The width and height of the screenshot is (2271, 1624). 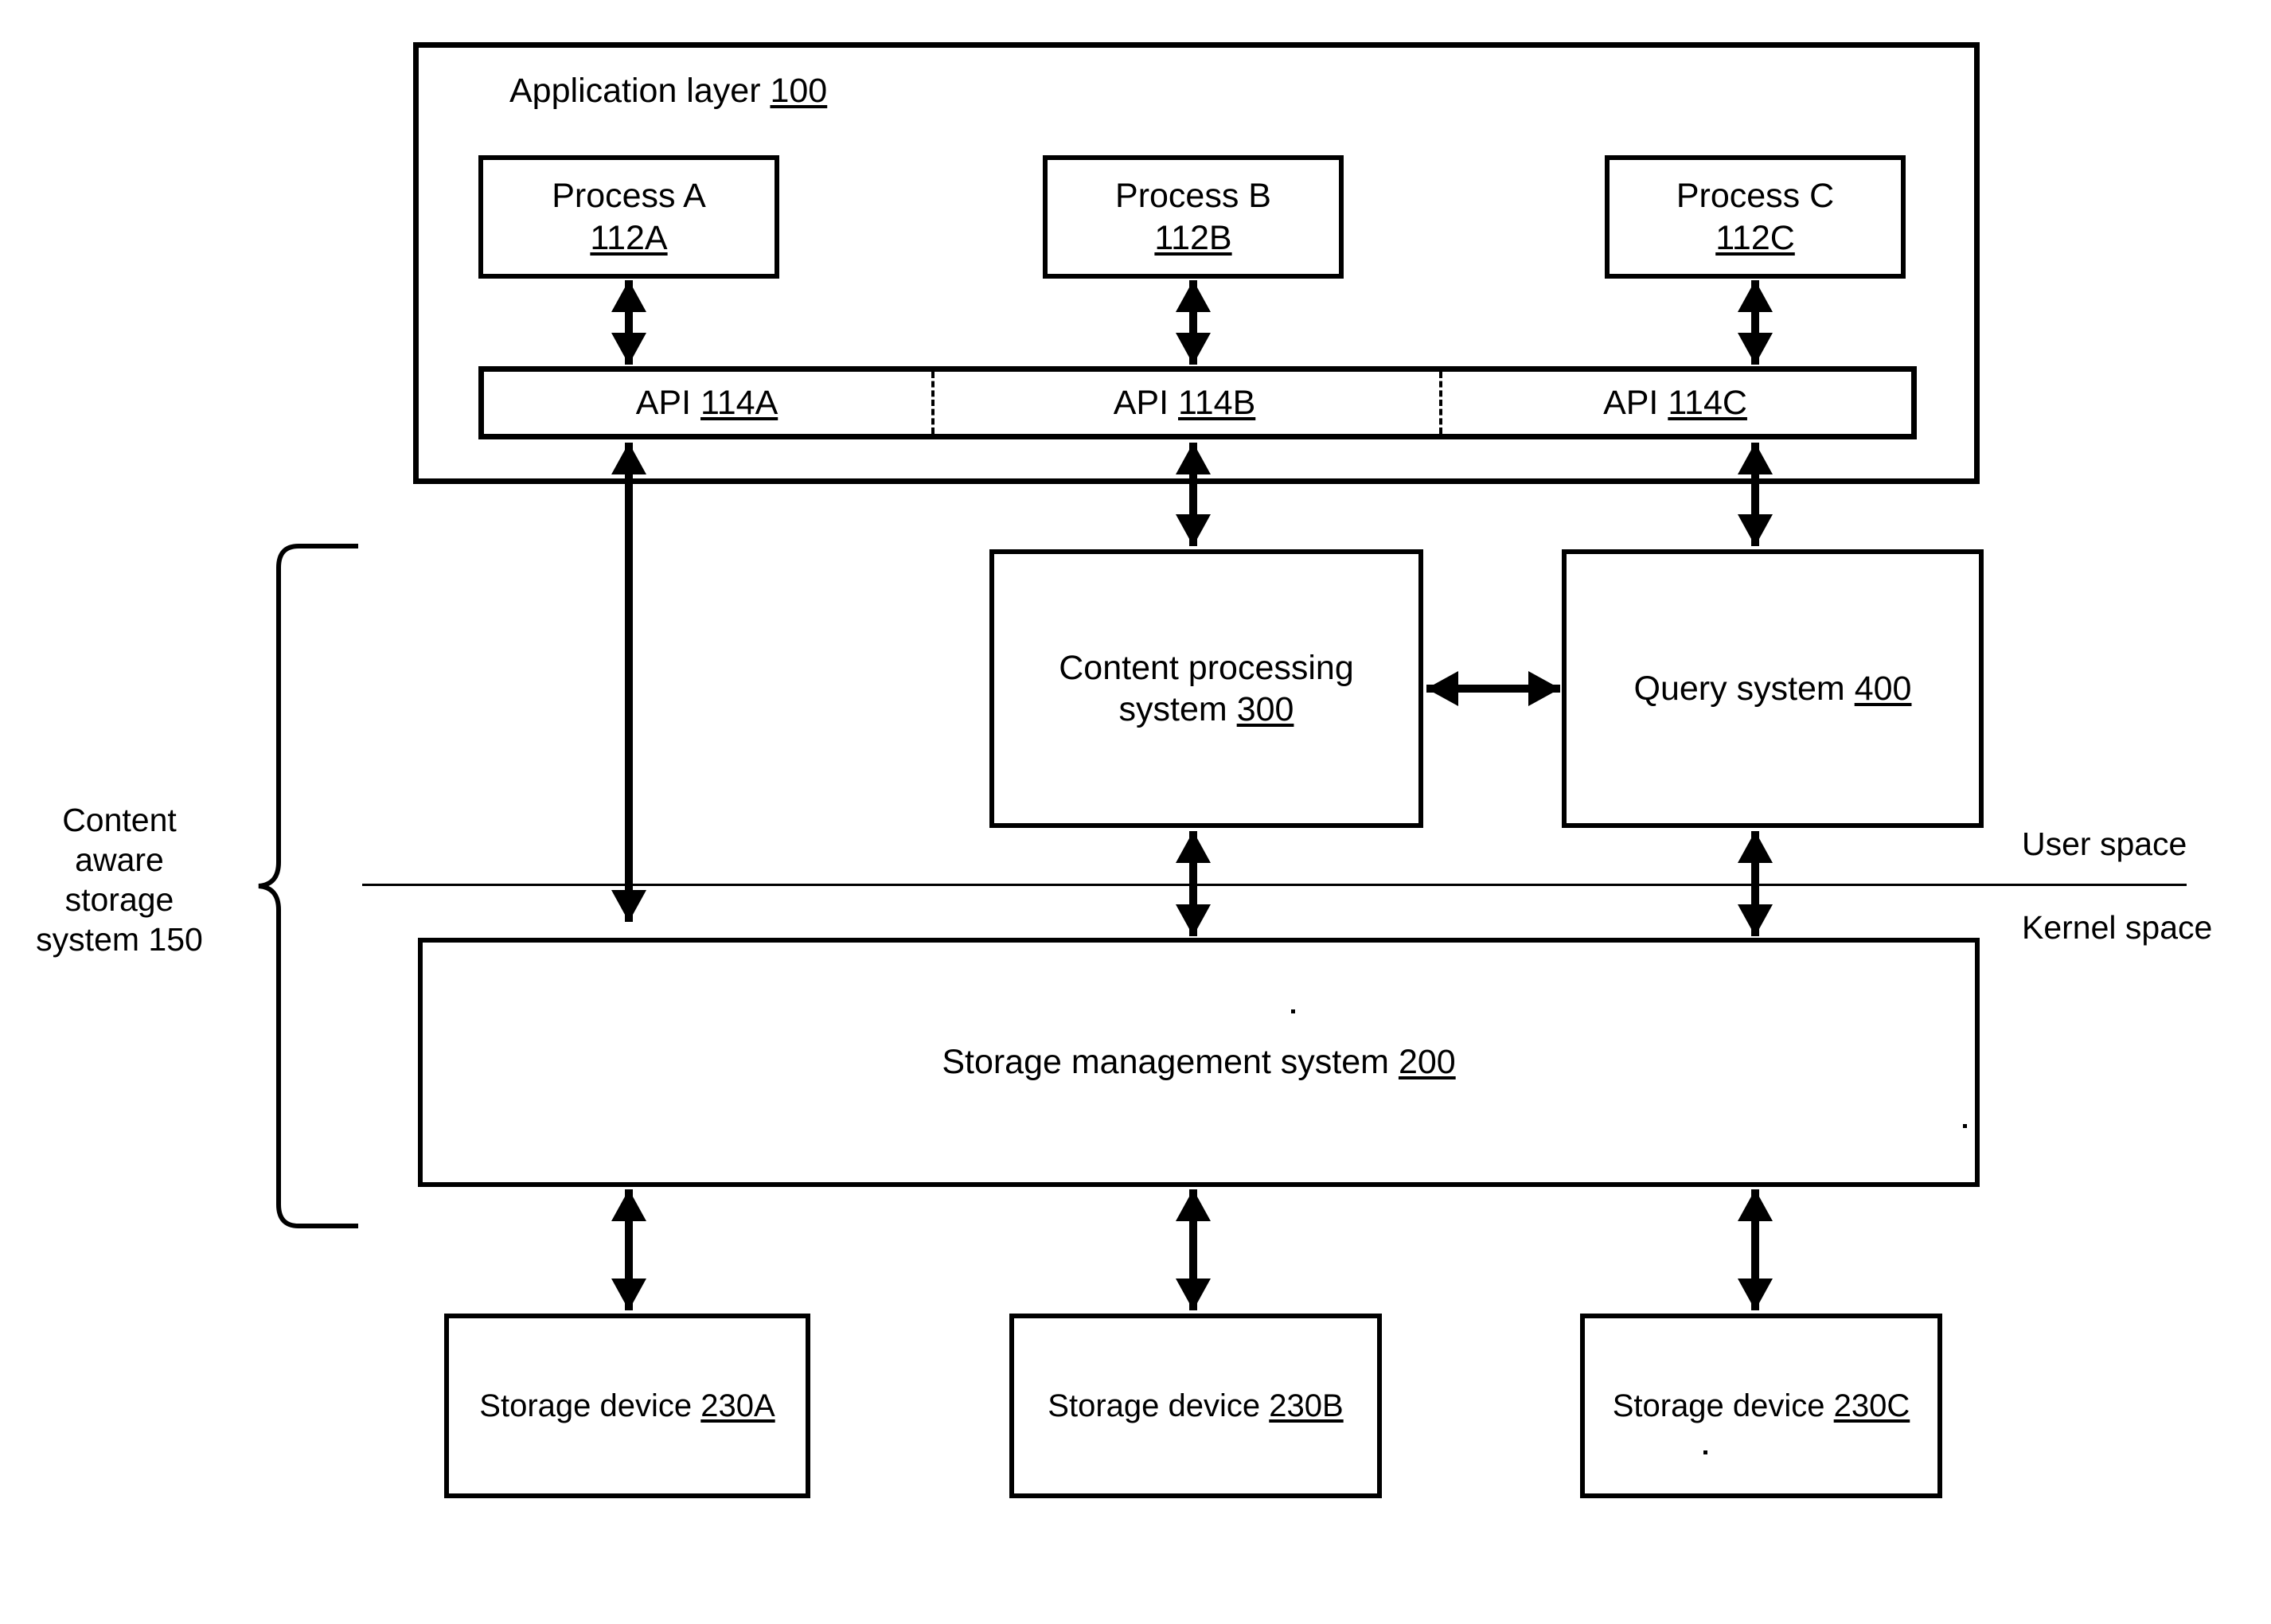 I want to click on process-b-label: Process B, so click(x=1193, y=196).